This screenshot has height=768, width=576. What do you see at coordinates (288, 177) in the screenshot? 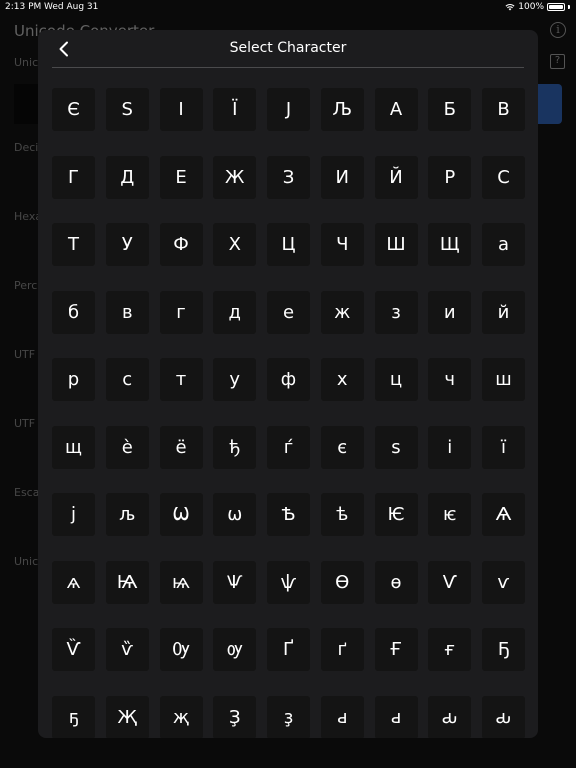
I see `character-key: З` at bounding box center [288, 177].